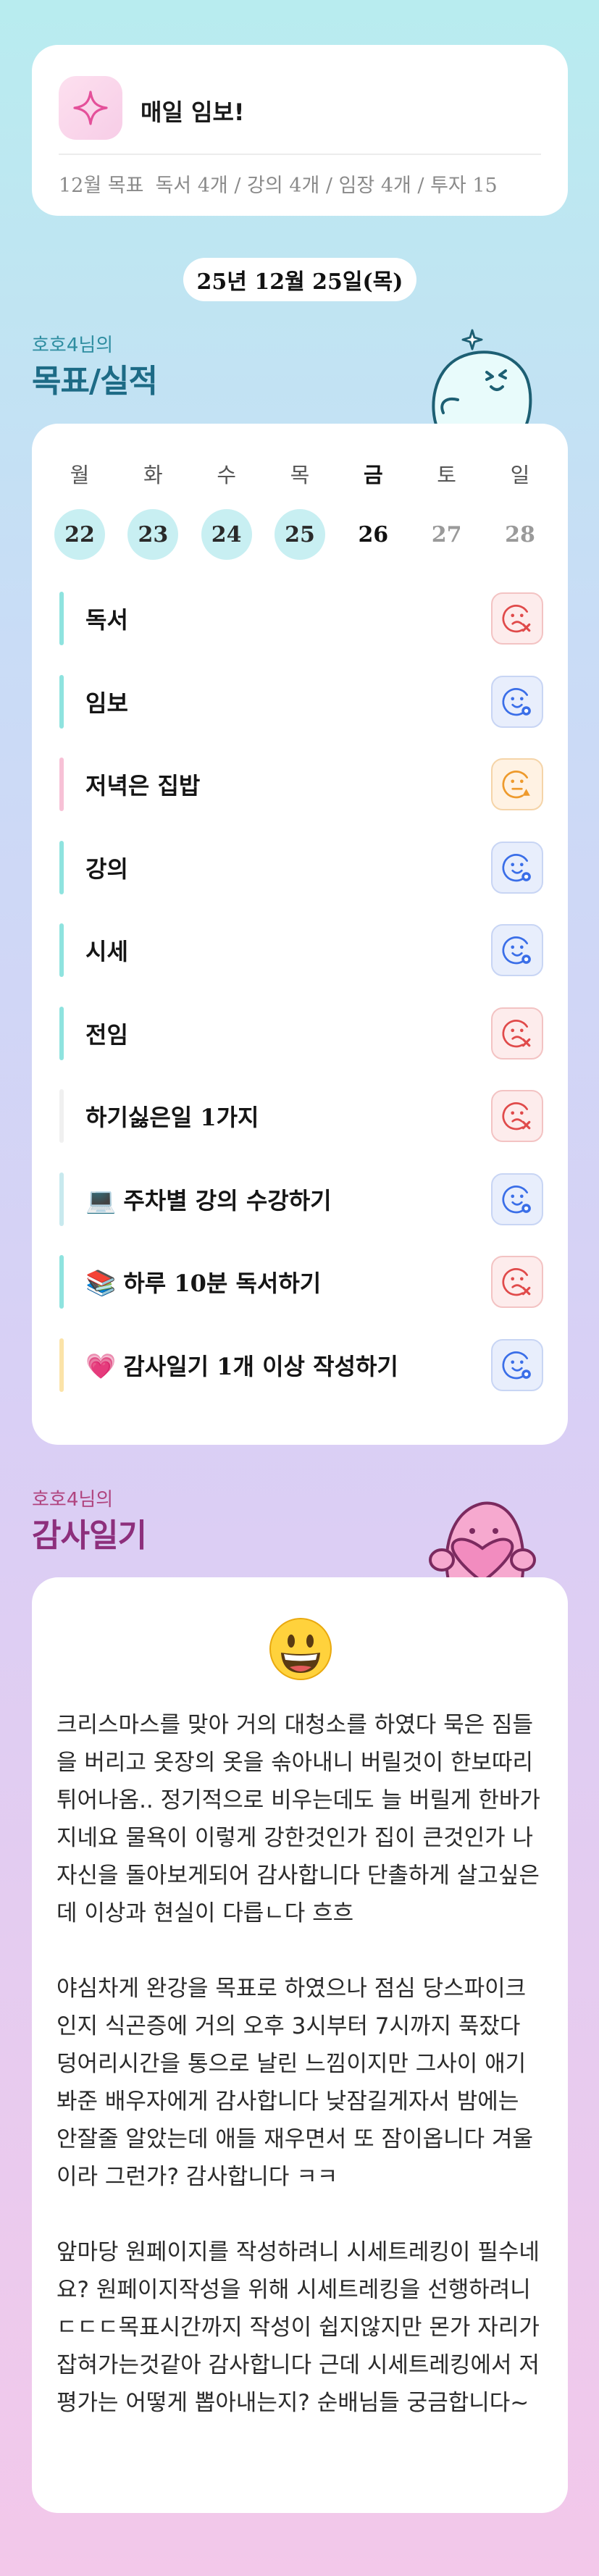 Image resolution: width=599 pixels, height=2576 pixels. Describe the element at coordinates (482, 379) in the screenshot. I see `mascot-ghost-icon` at that location.